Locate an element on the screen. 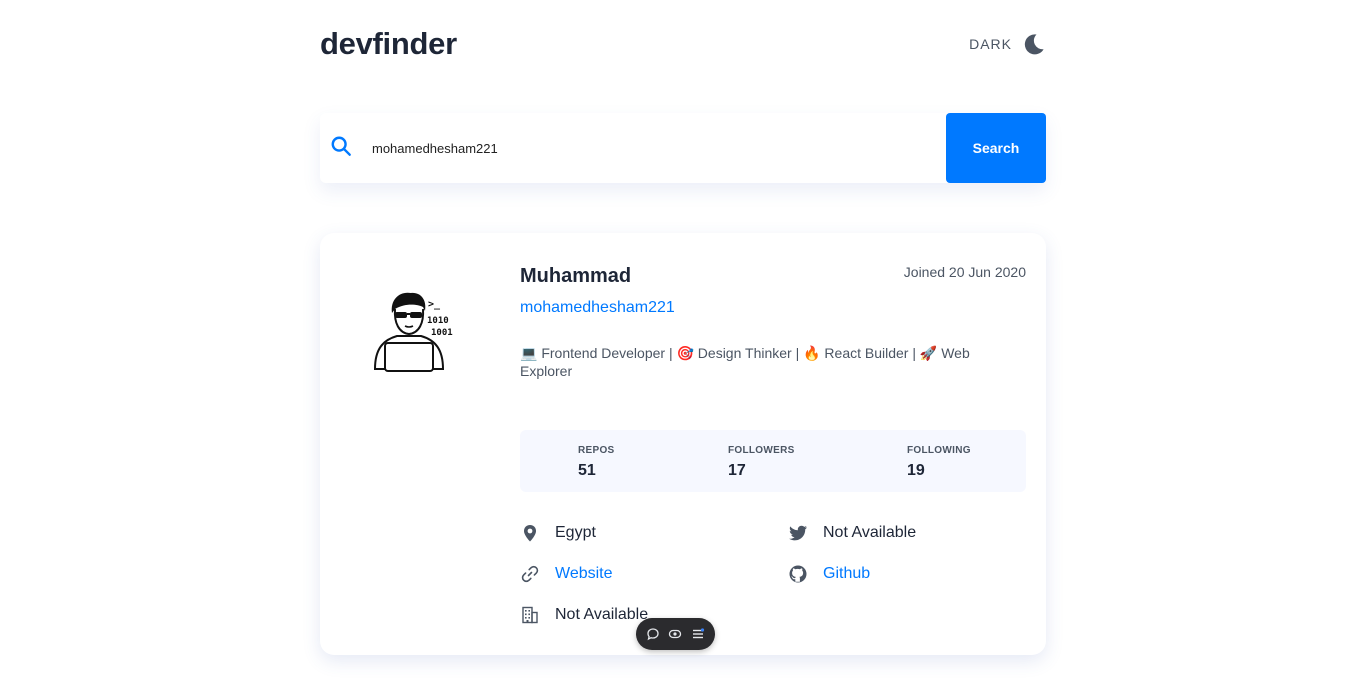 Image resolution: width=1366 pixels, height=680 pixels. stat-repos: REPOS 51 is located at coordinates (596, 462).